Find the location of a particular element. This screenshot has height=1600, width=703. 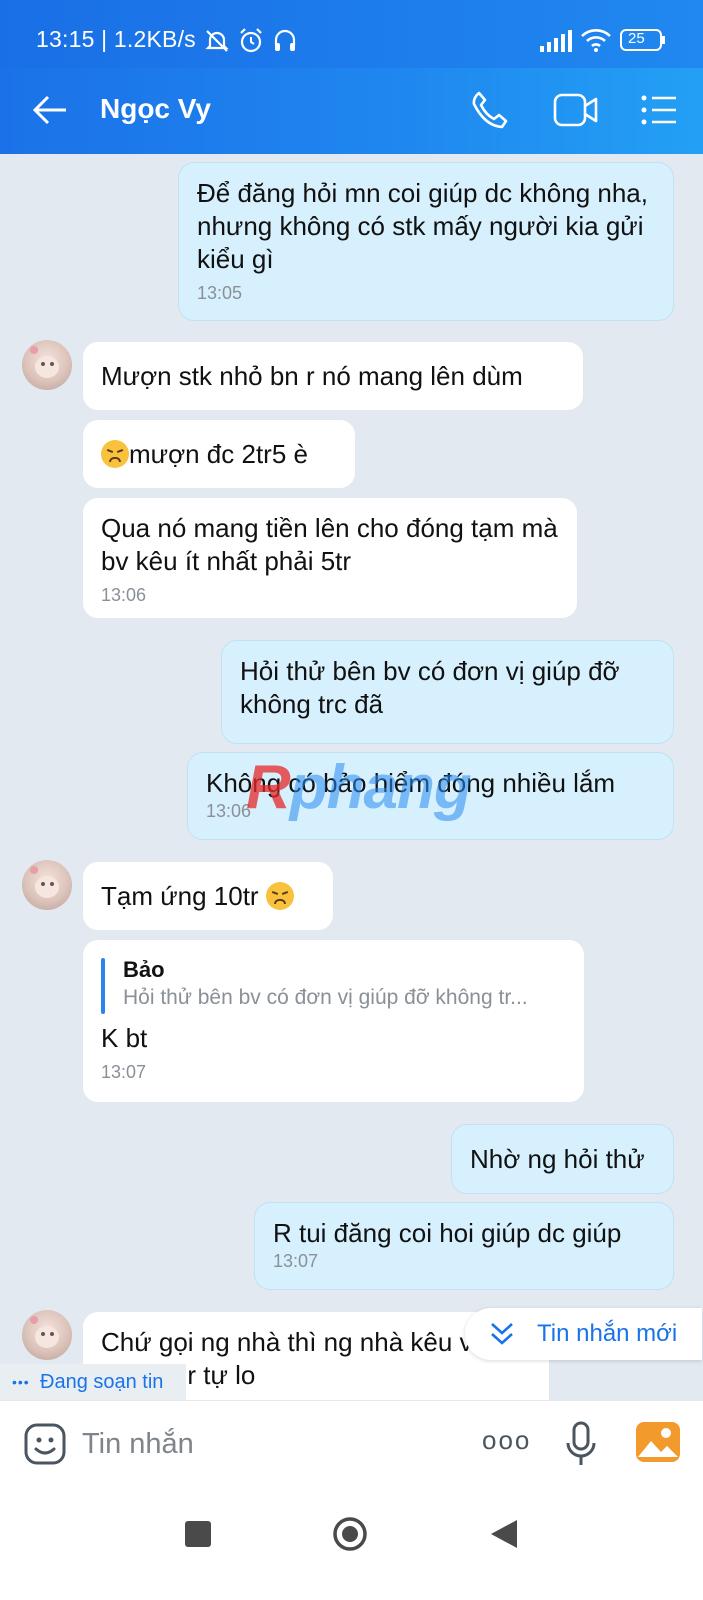

more-options-icon: ooo is located at coordinates (506, 1440).